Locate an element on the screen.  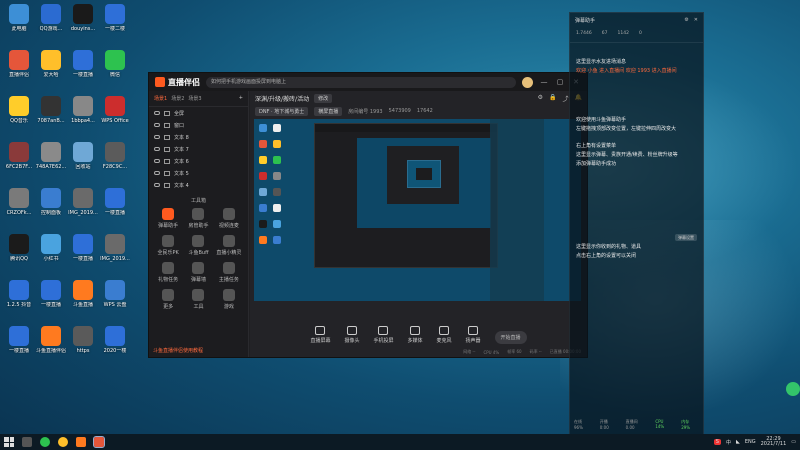
tool-item: 主播任务 is located at coordinates (229, 272).